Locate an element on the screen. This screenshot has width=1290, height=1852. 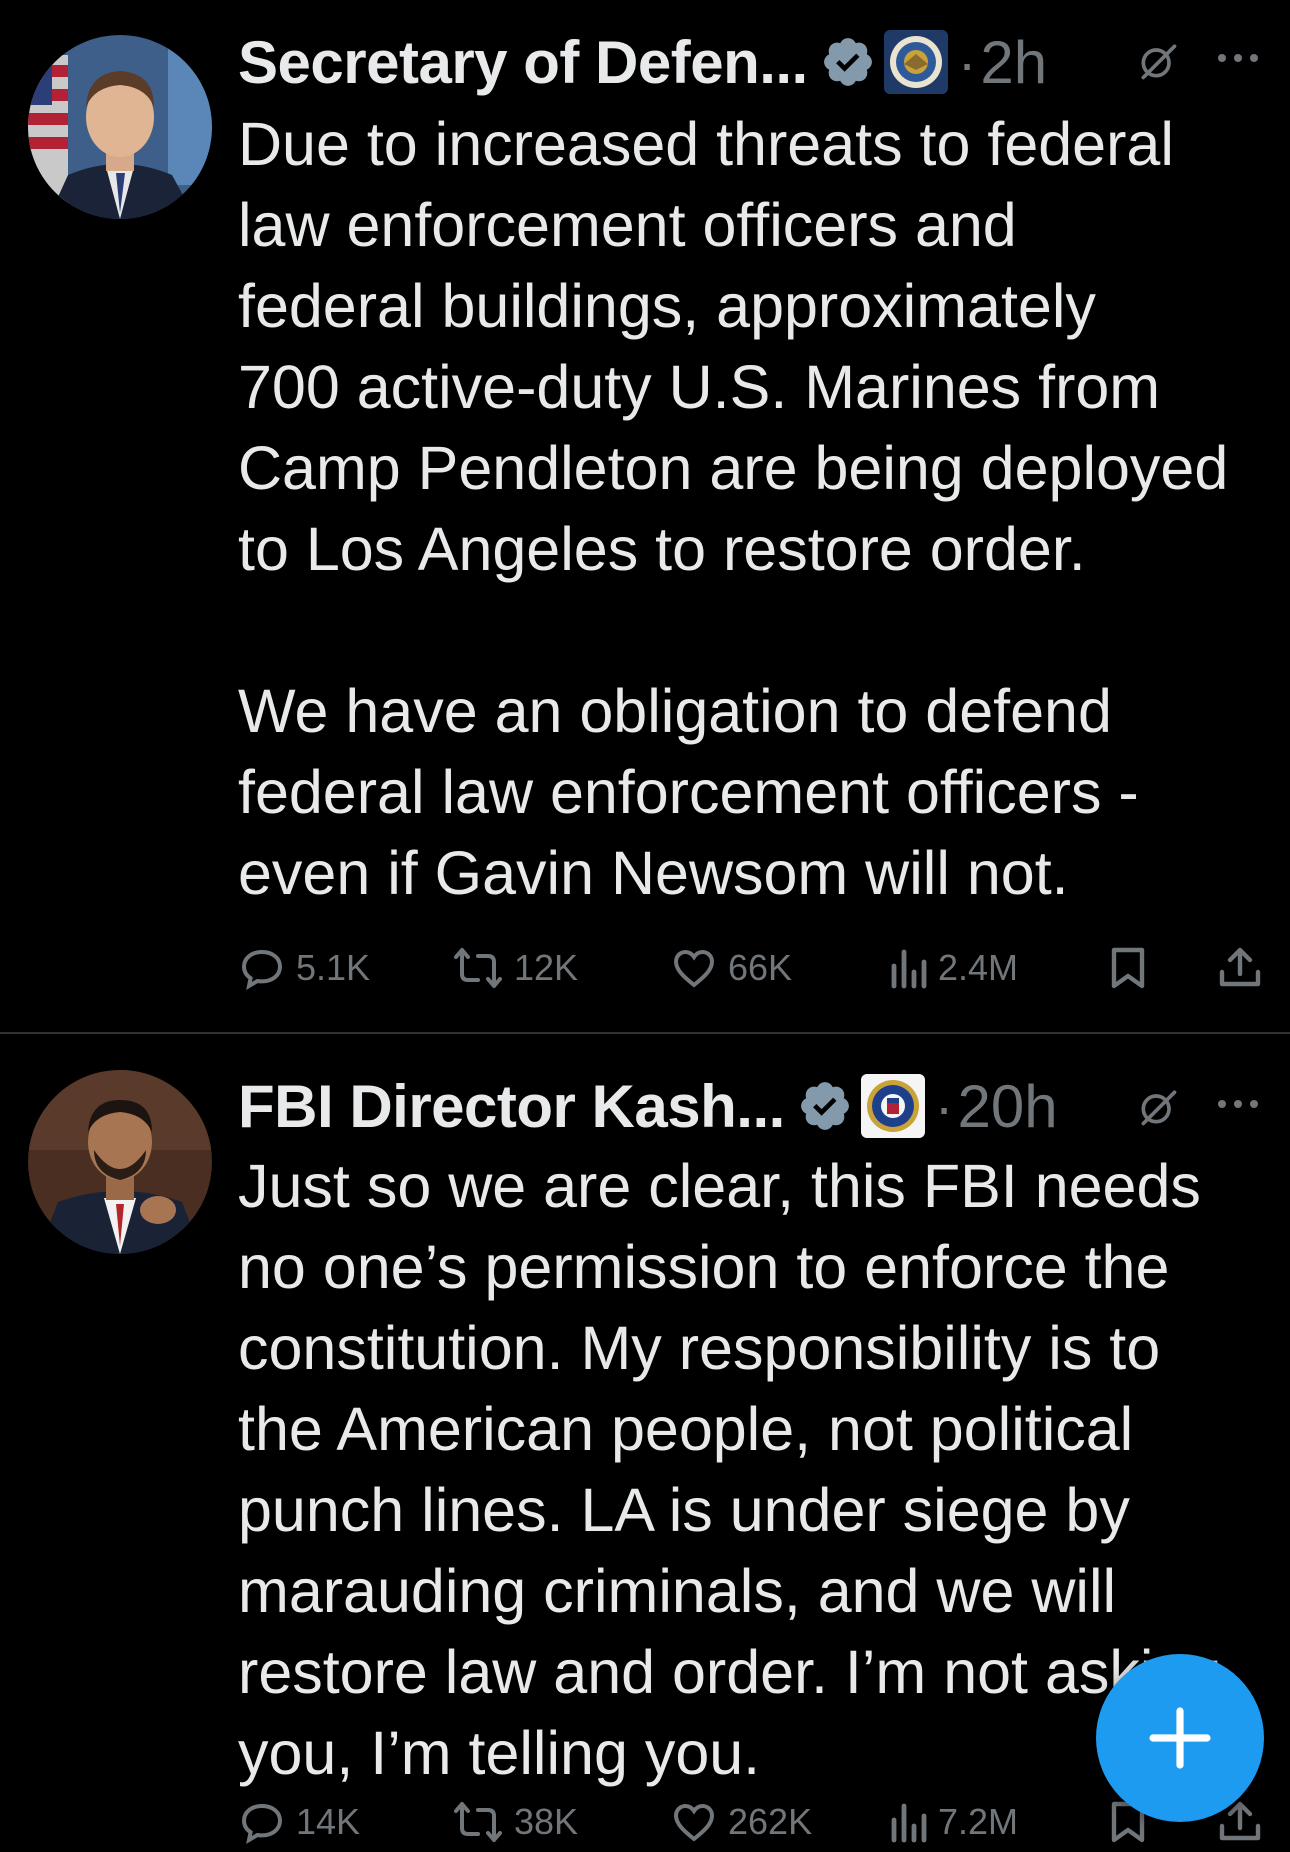
fbi-seal-icon is located at coordinates (892, 1106).